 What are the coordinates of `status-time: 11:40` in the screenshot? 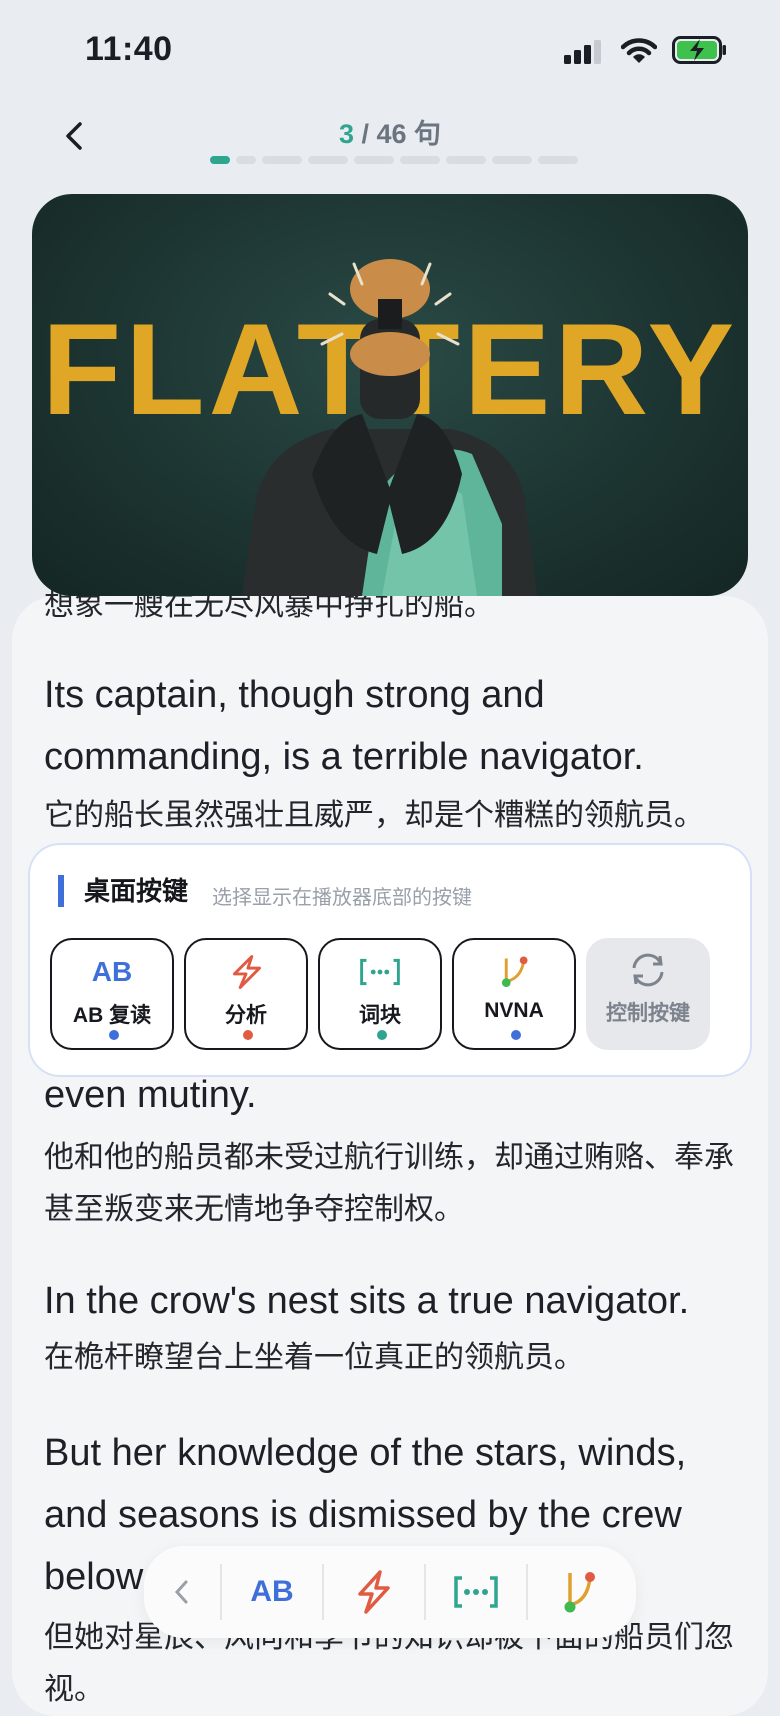 It's located at (129, 49).